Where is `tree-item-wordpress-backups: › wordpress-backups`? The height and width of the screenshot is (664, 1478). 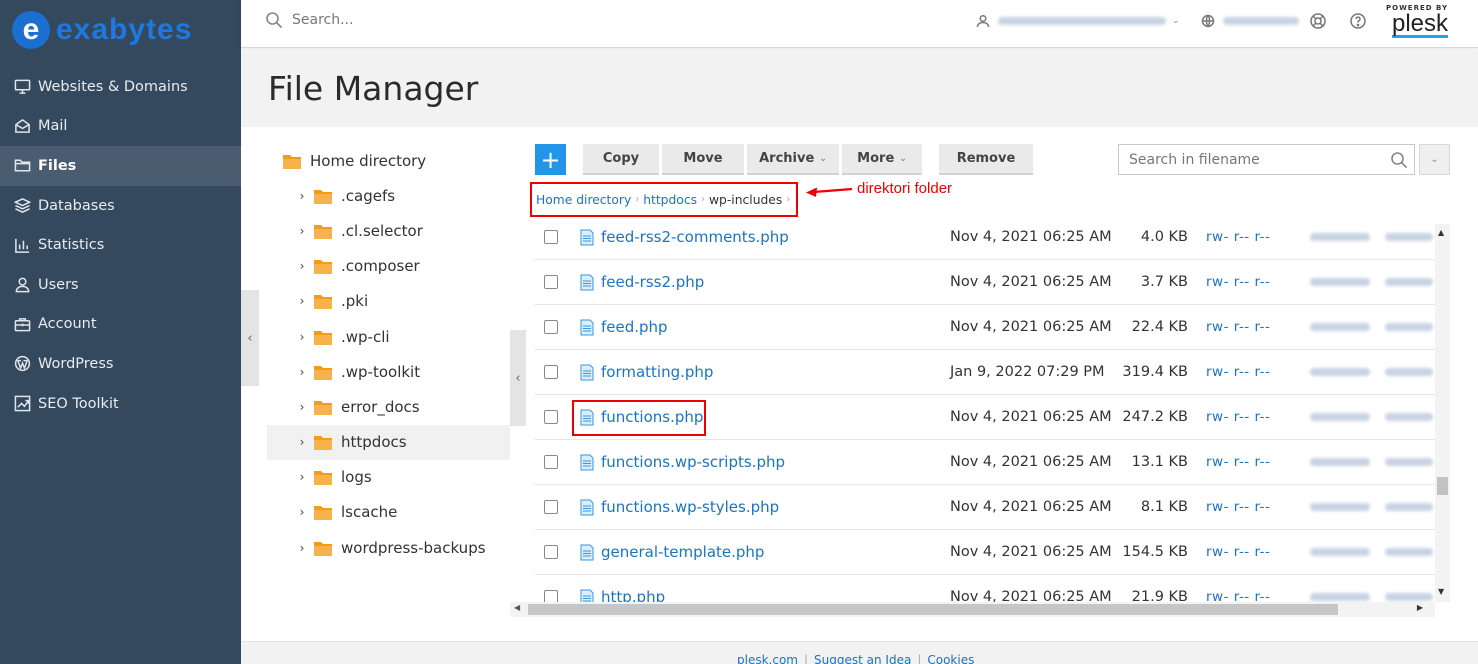
tree-item-wordpress-backups: › wordpress-backups is located at coordinates (388, 547).